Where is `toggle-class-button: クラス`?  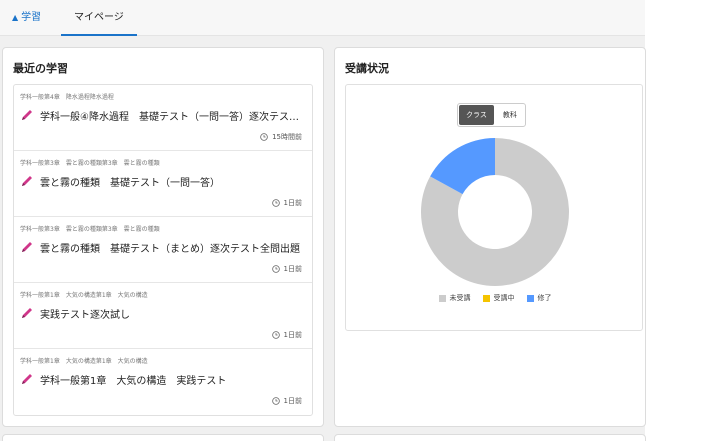
toggle-class-button: クラス is located at coordinates (476, 115).